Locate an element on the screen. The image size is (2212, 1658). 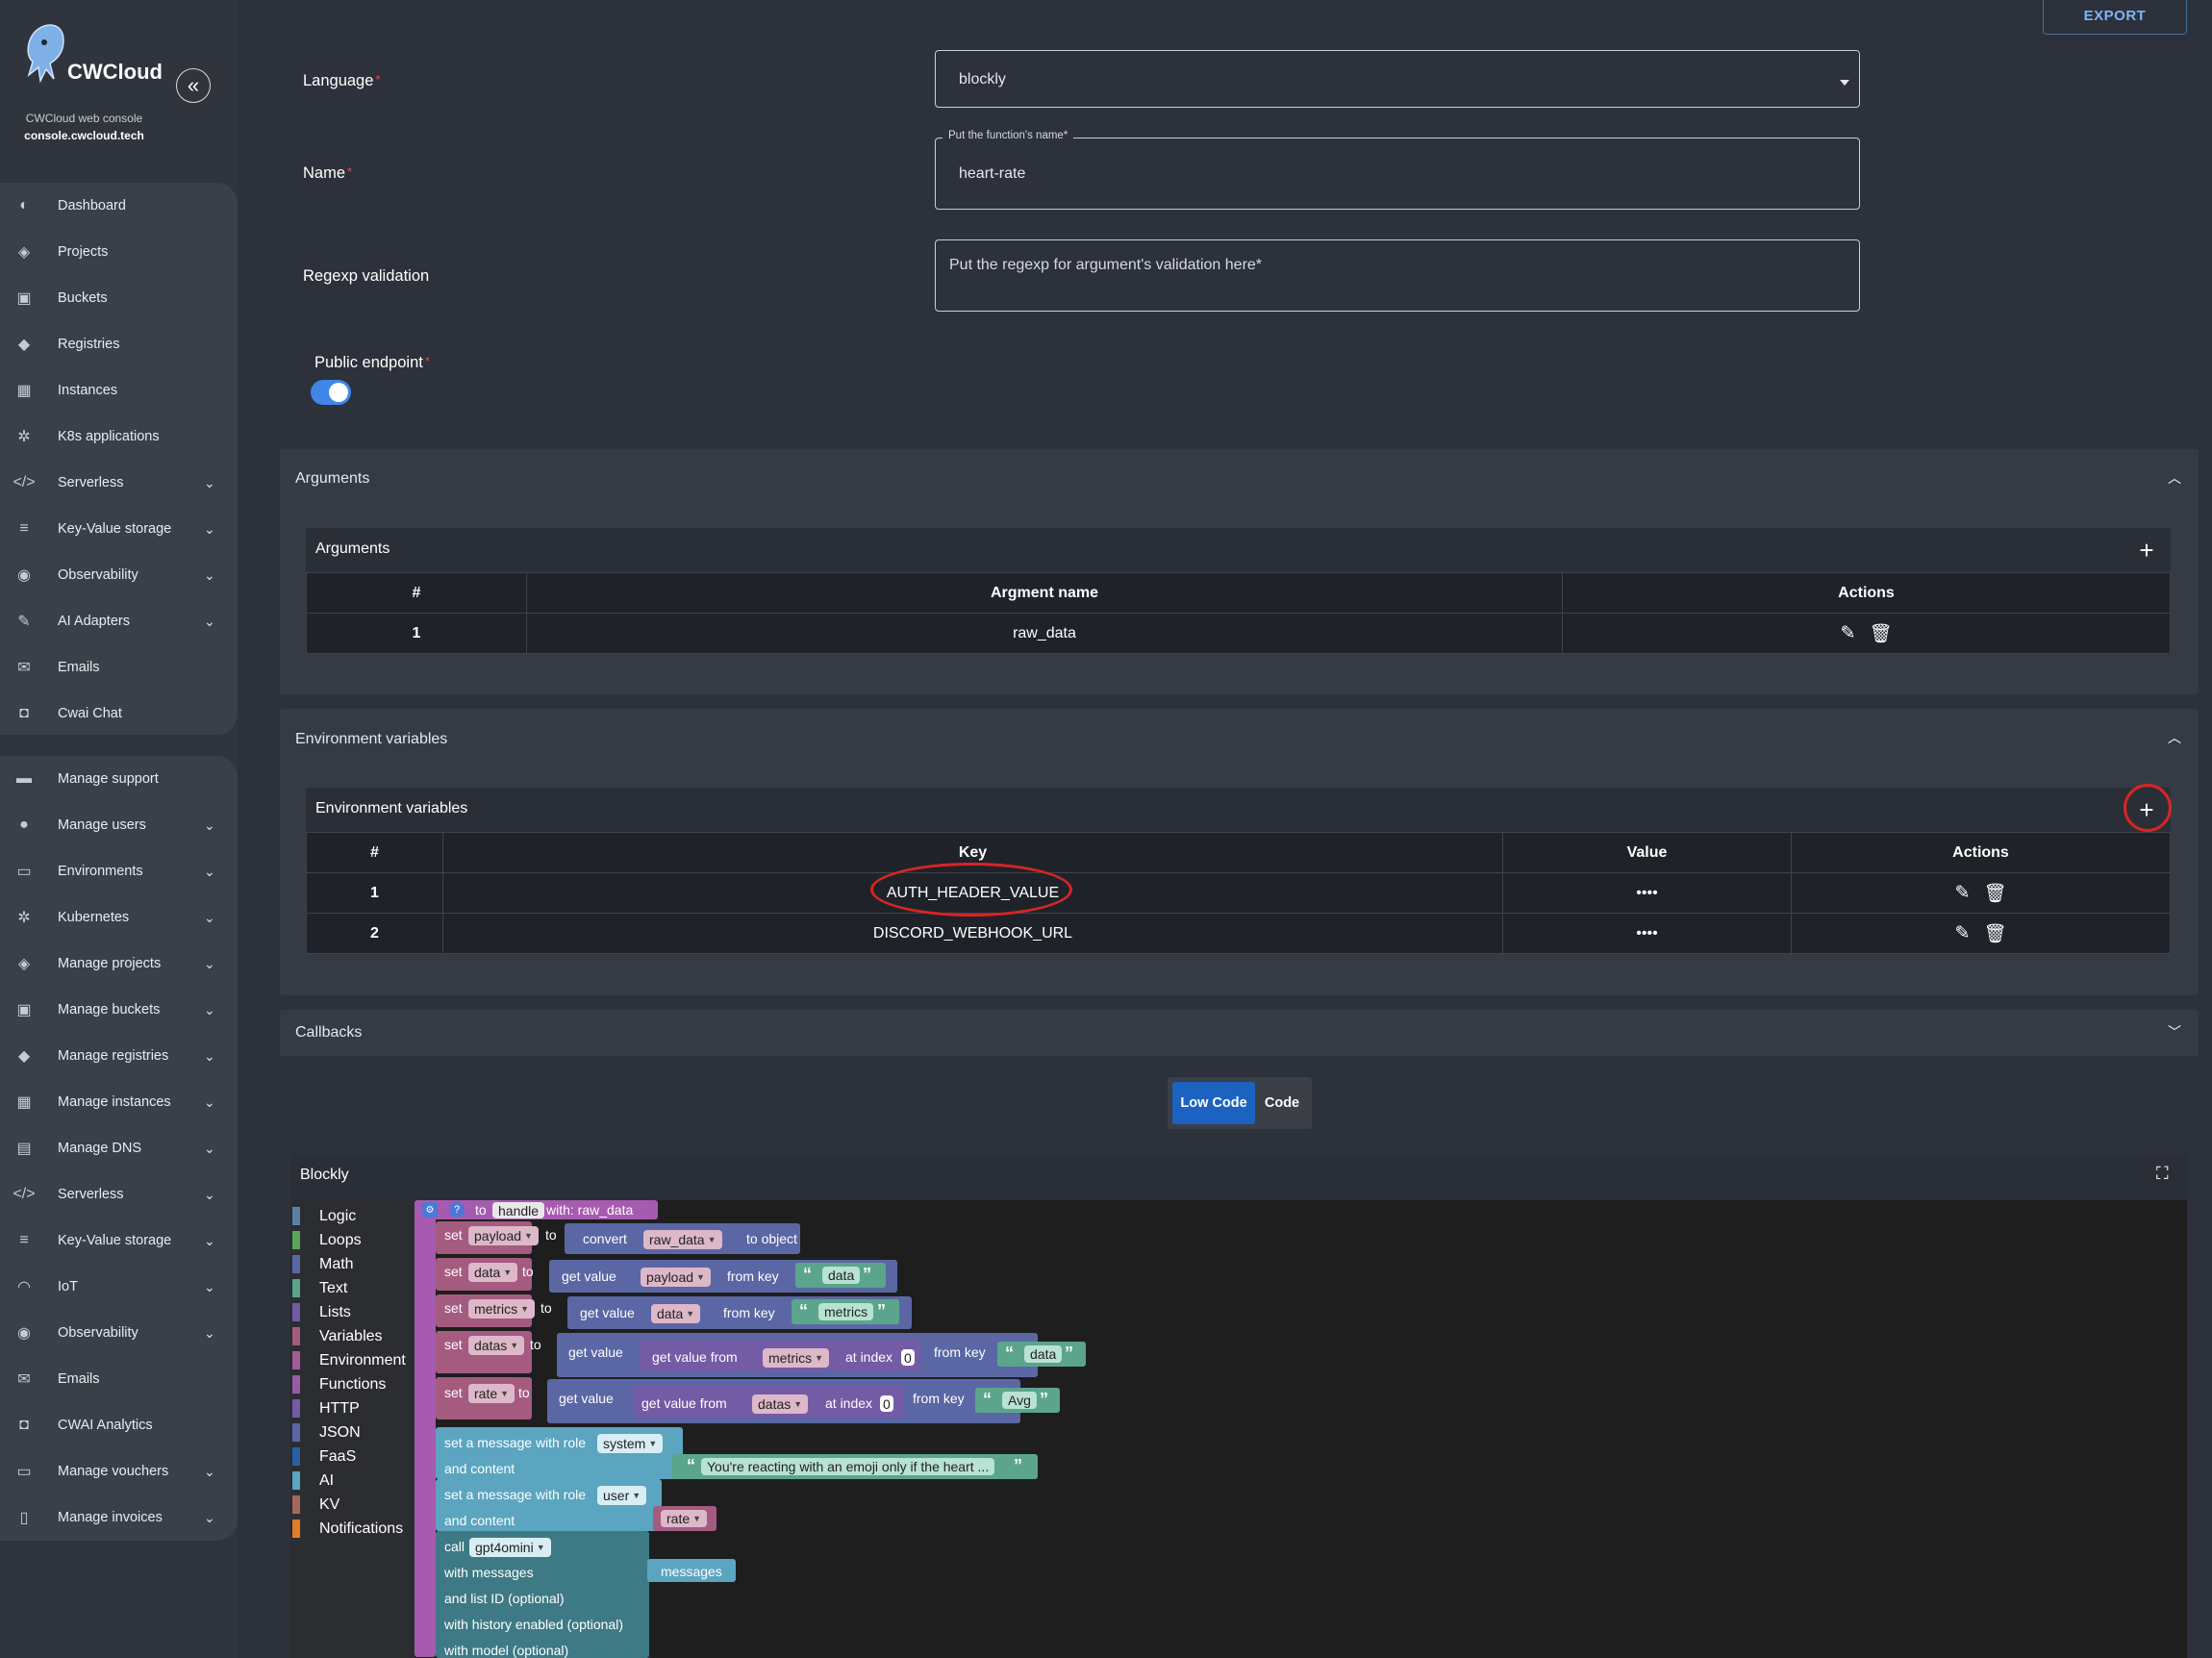
sidebar-item-manage-projects: ◈ Manage projects ⌄ is located at coordinates (119, 964).